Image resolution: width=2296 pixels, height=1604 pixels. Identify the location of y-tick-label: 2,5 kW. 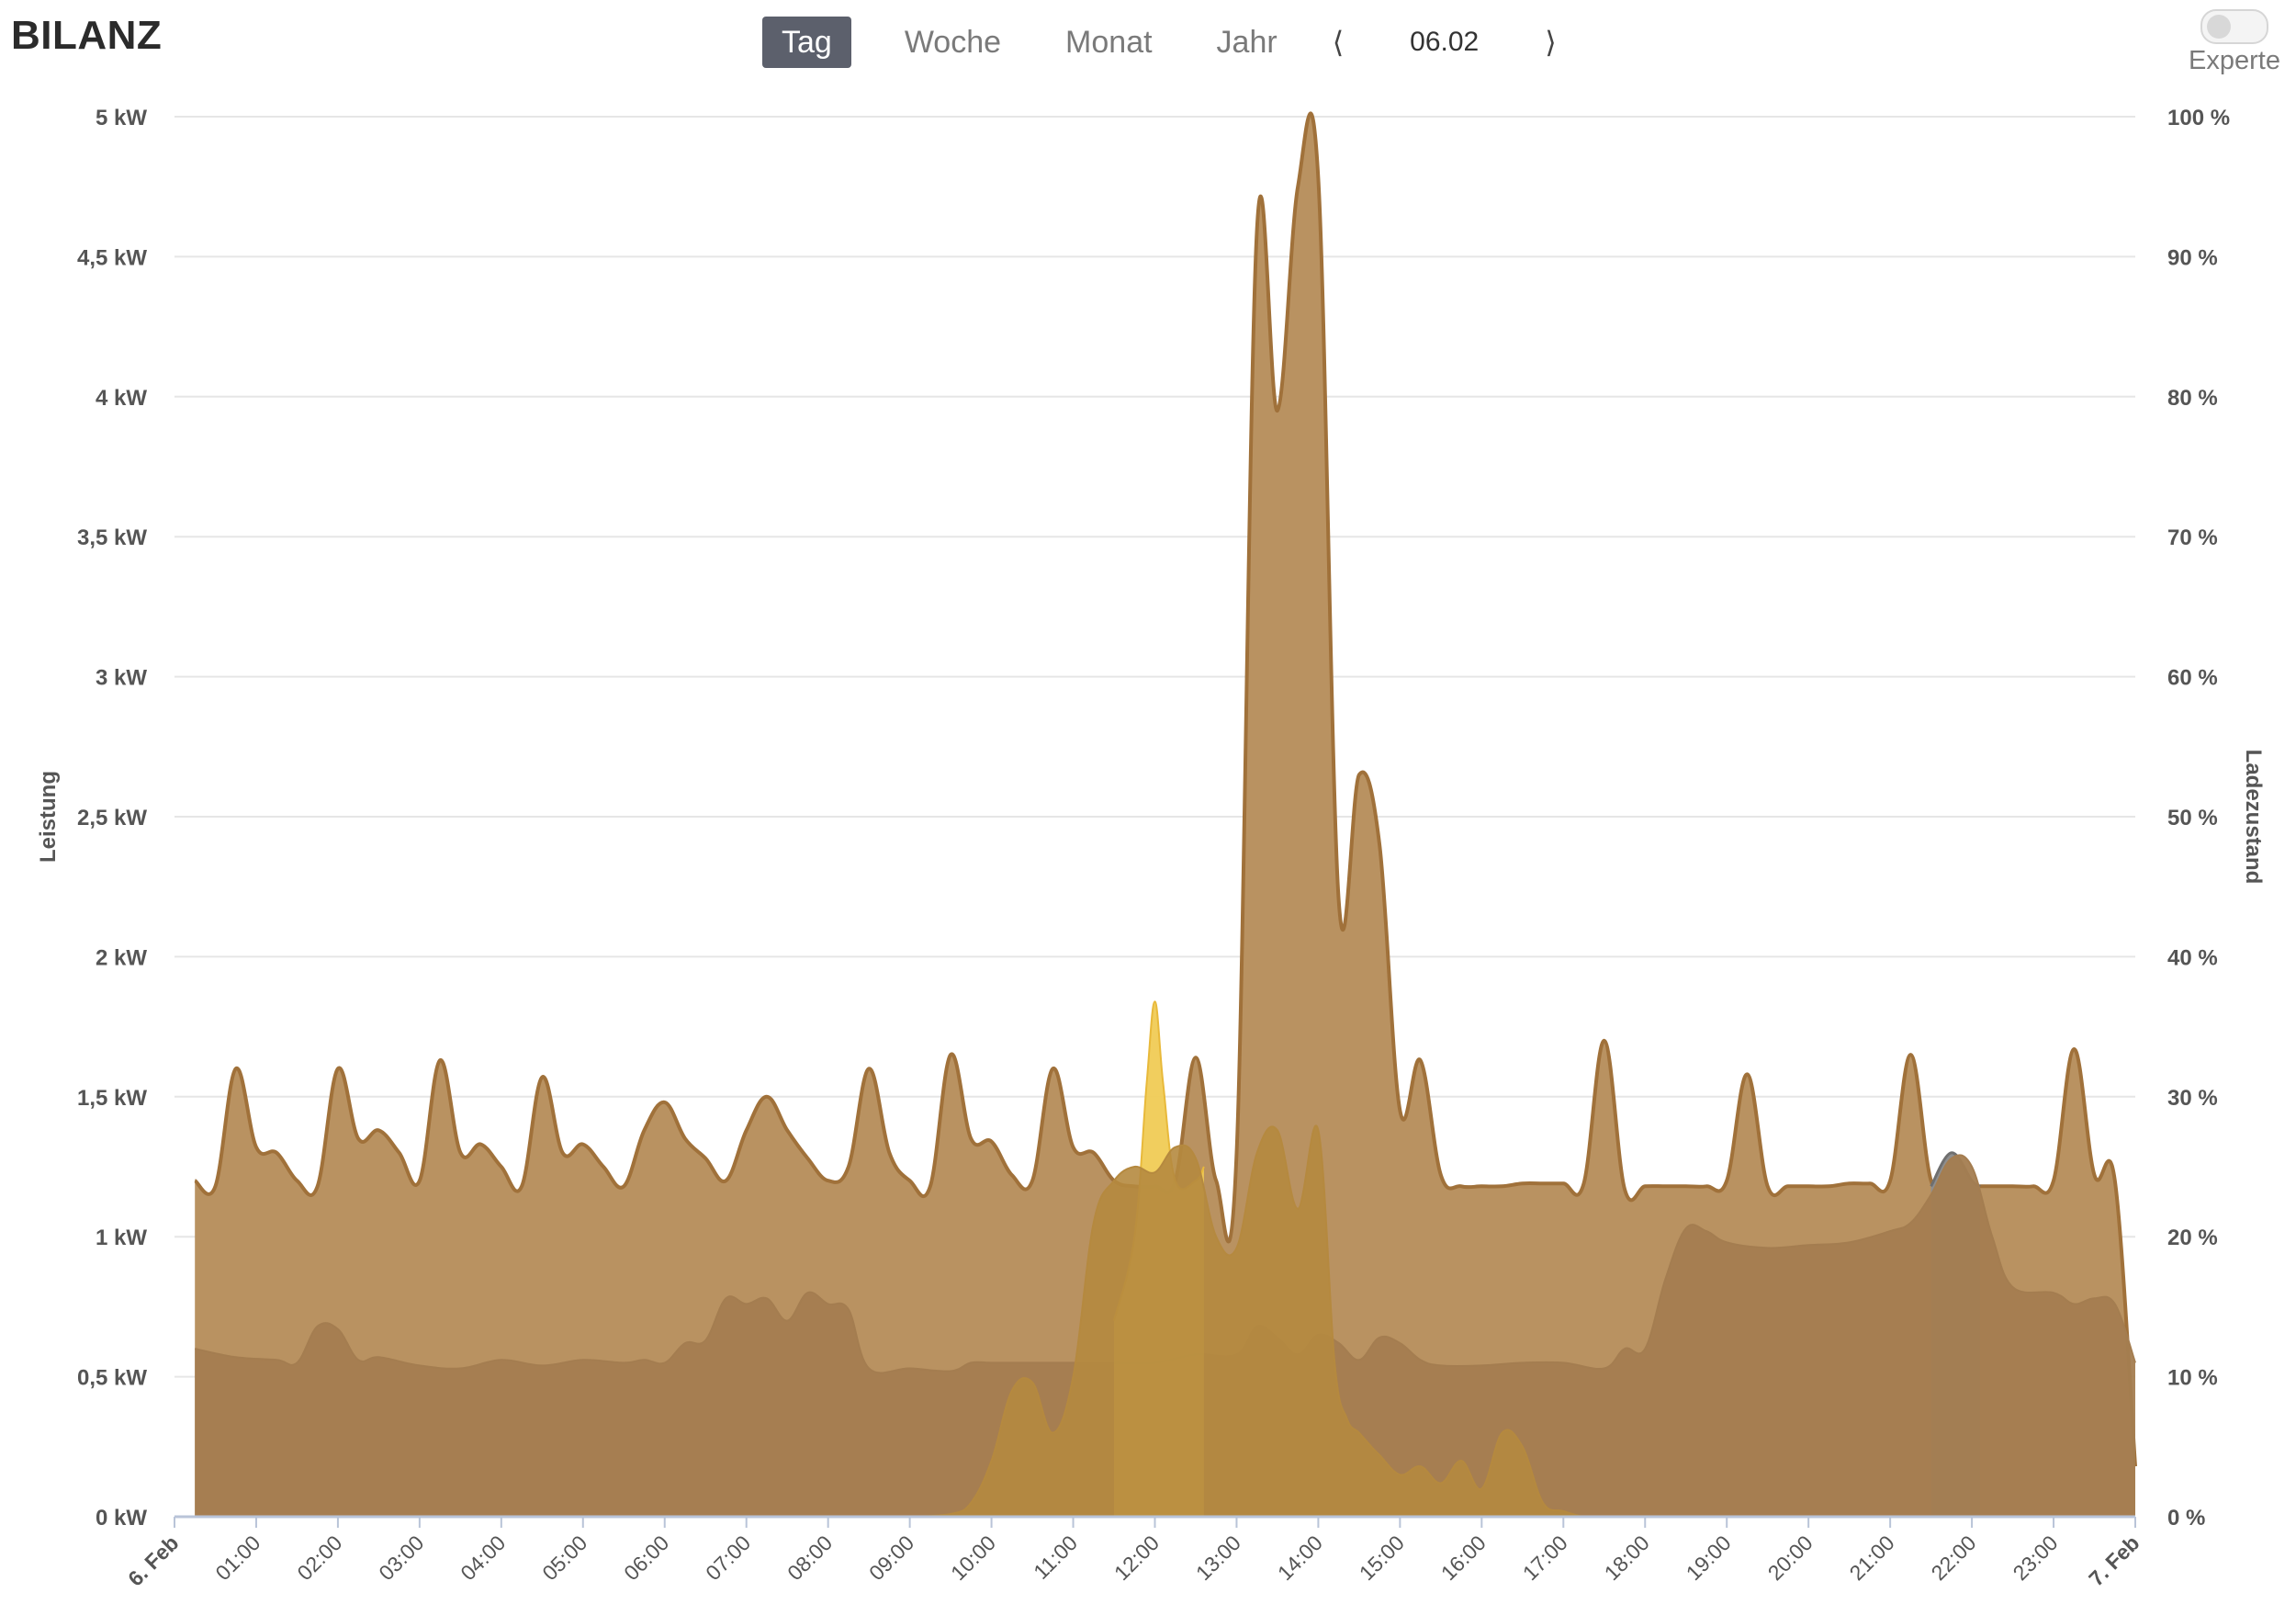
(112, 818).